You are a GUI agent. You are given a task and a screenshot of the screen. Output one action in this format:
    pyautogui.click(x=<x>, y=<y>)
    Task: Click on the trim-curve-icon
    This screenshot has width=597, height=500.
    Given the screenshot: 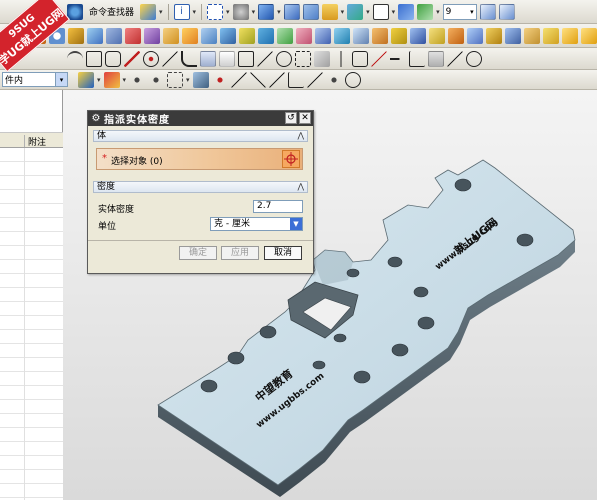 What is the action you would take?
    pyautogui.click(x=379, y=58)
    